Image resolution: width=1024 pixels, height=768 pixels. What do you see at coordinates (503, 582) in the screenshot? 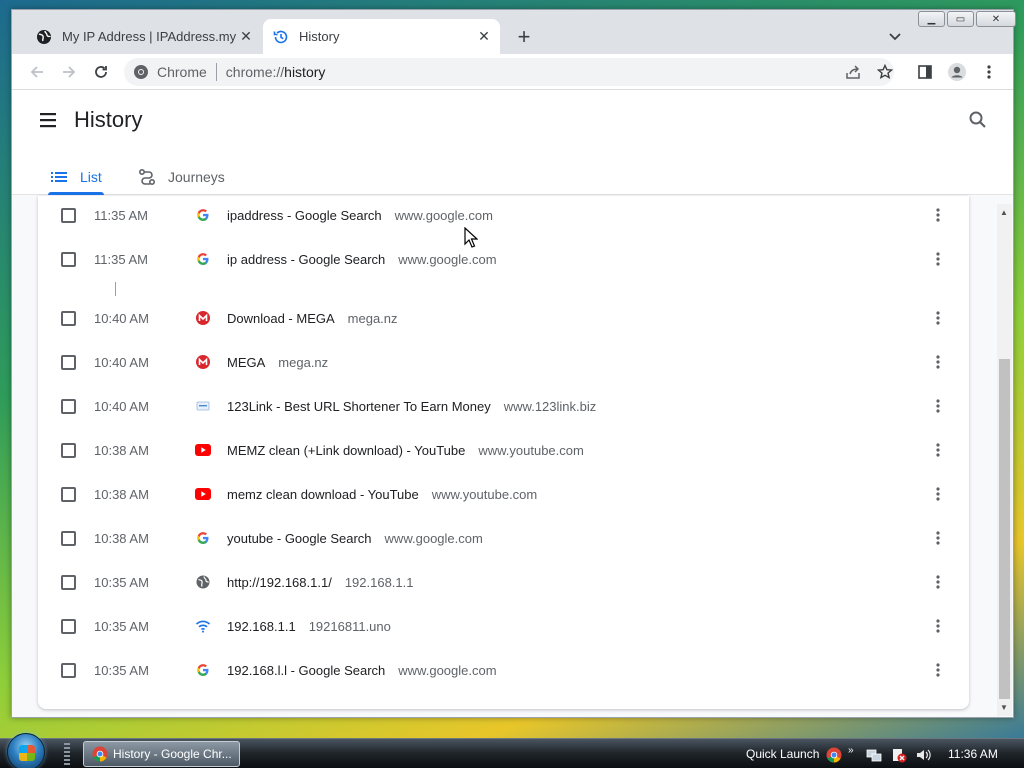
I see `history-row: 10:35 AM http://192.168.1.1/192.168.1.1` at bounding box center [503, 582].